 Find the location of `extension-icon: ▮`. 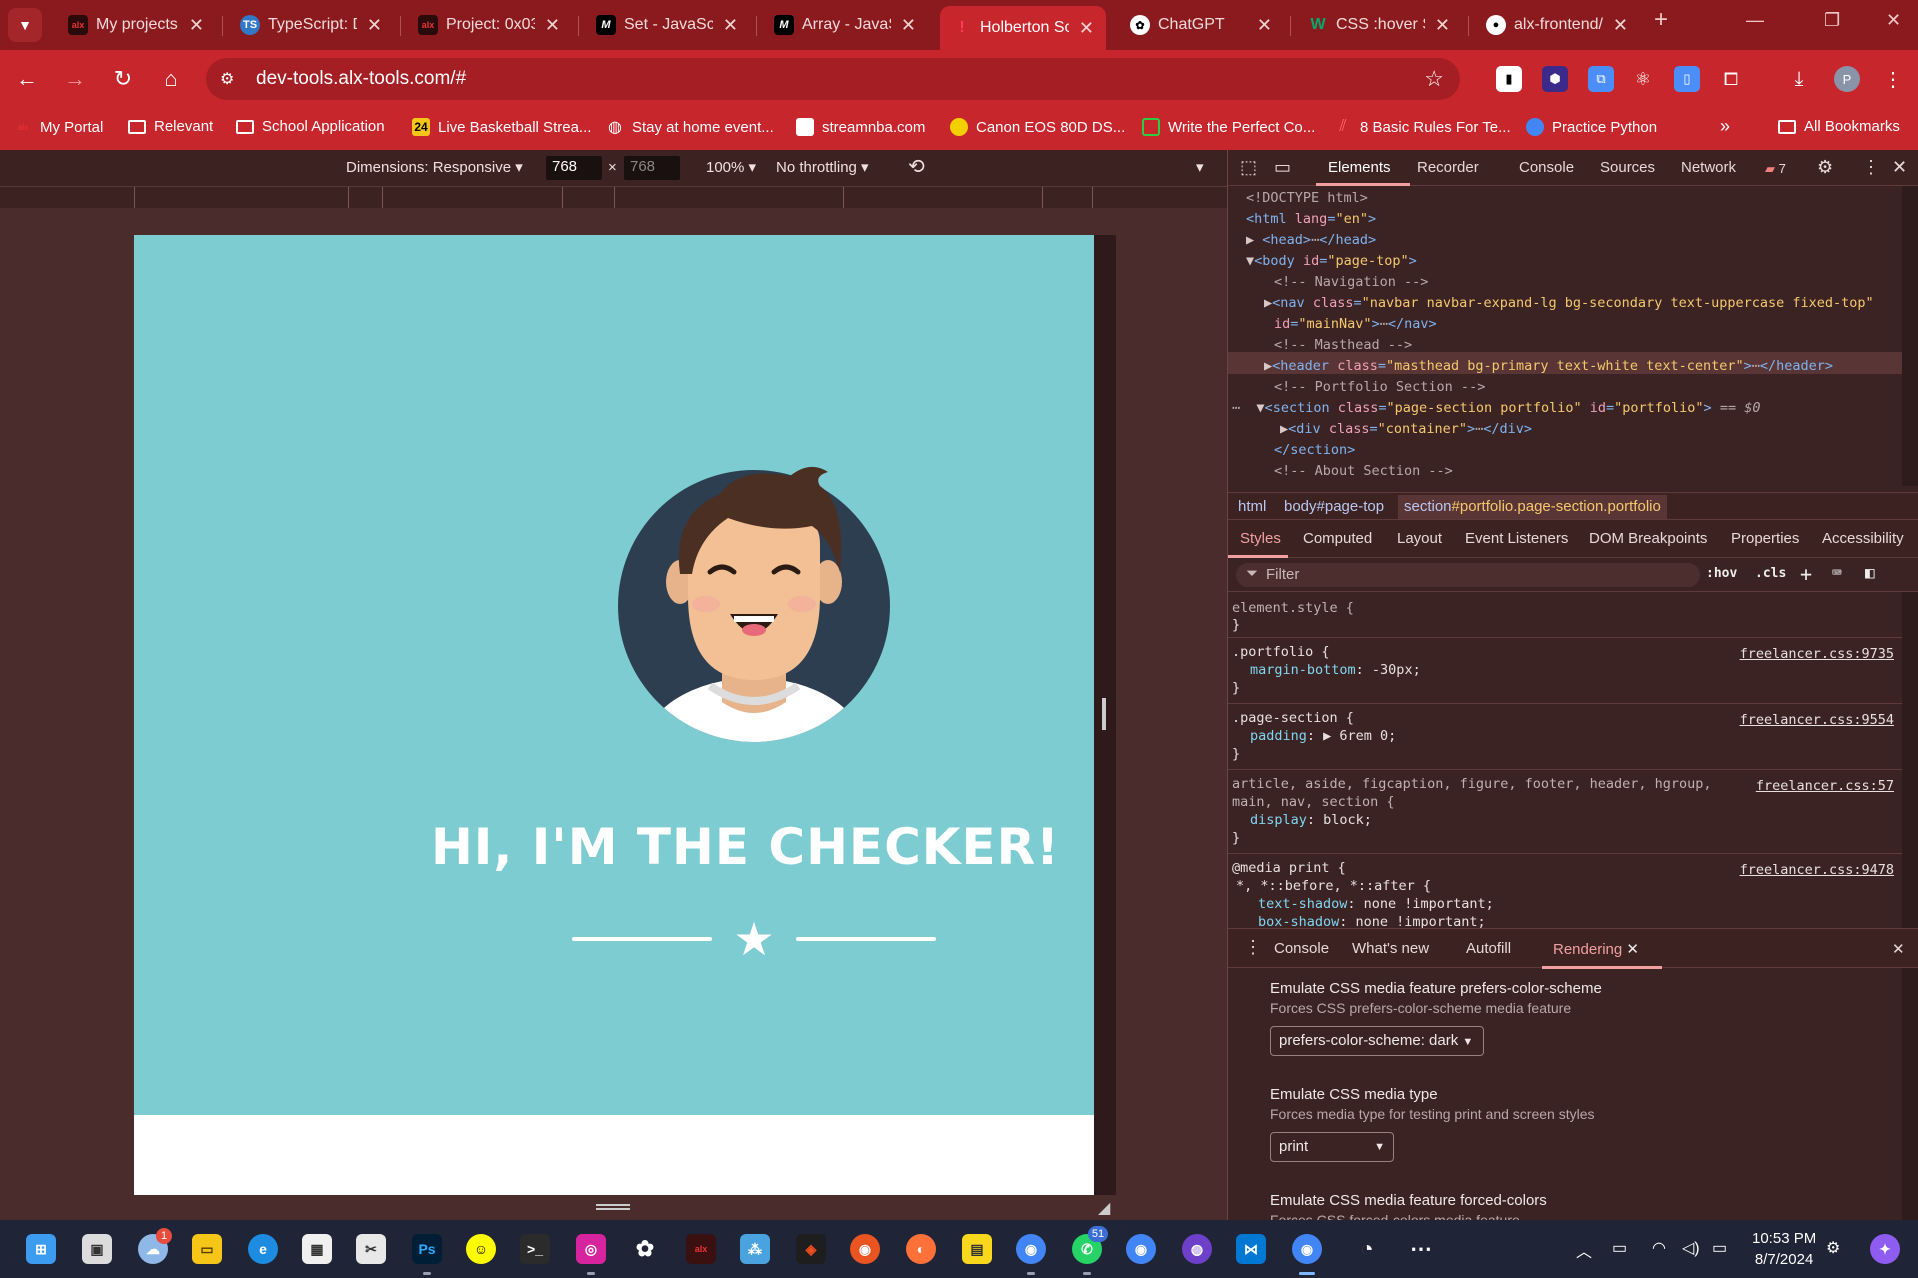

extension-icon: ▮ is located at coordinates (1509, 79).